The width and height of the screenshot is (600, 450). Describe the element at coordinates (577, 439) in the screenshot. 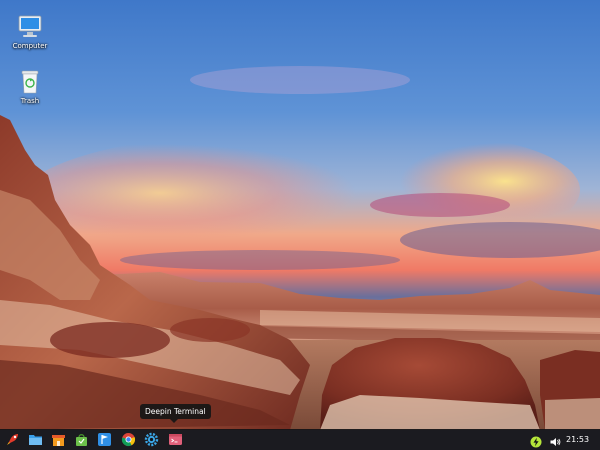

I see `tray-clock: 21:53` at that location.